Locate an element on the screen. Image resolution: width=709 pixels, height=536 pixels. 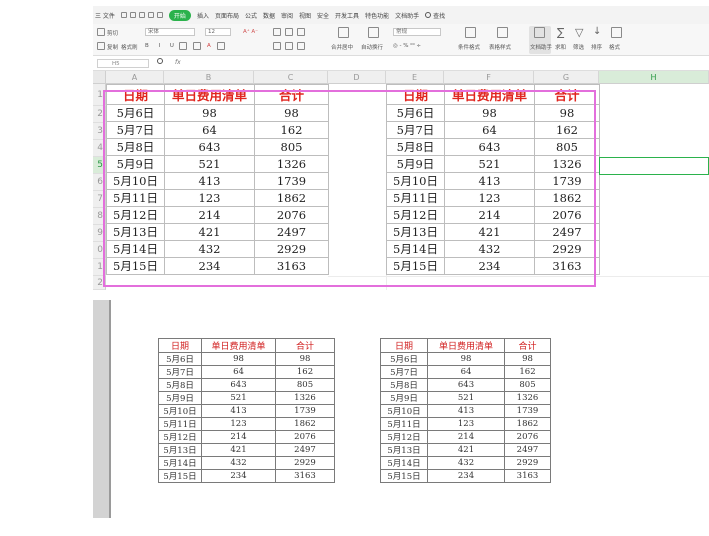
right-table-cell: 5月6日 is located at coordinates (415, 113).